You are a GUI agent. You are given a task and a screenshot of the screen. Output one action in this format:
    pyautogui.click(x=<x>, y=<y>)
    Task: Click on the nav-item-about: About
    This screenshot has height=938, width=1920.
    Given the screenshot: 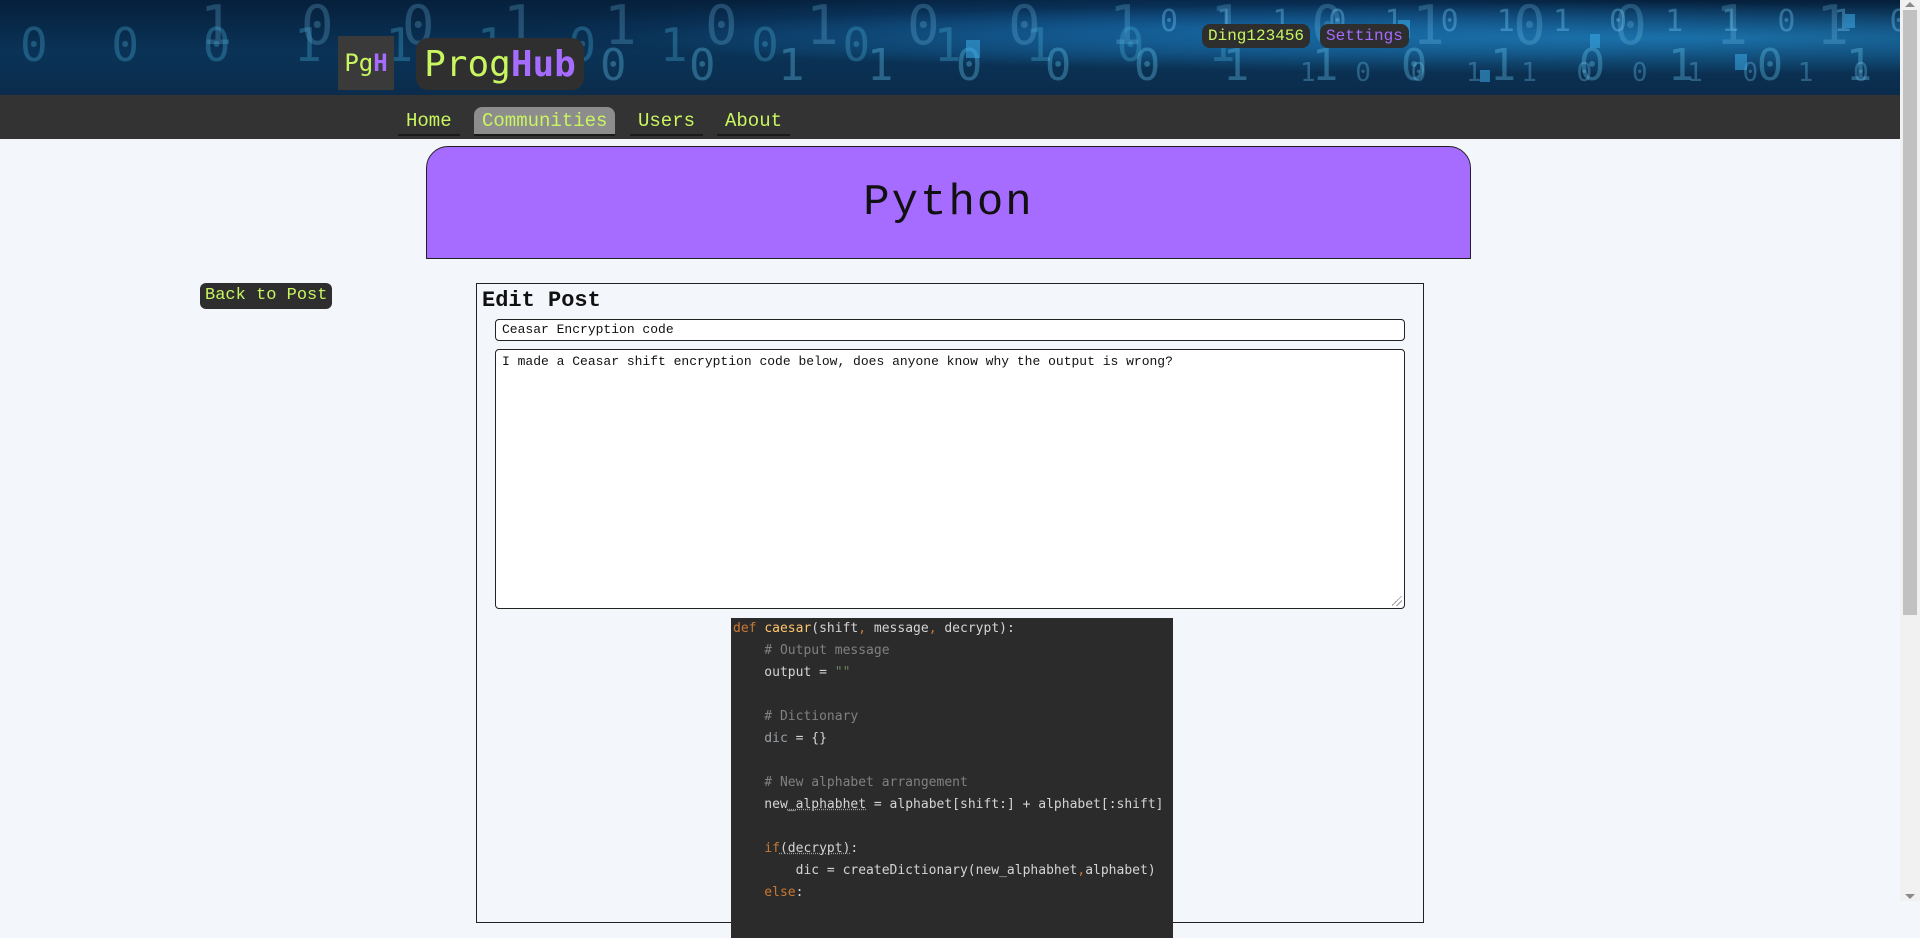 What is the action you would take?
    pyautogui.click(x=754, y=121)
    